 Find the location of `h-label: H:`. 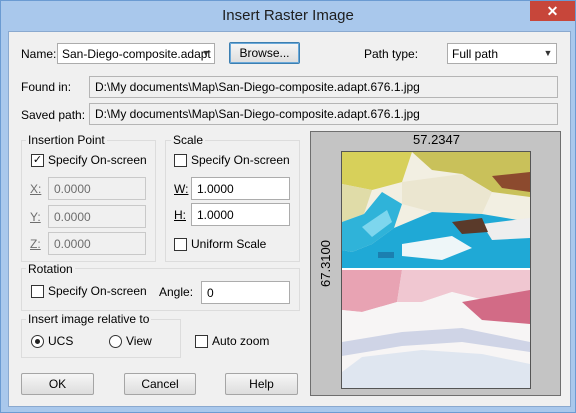

h-label: H: is located at coordinates (180, 215).